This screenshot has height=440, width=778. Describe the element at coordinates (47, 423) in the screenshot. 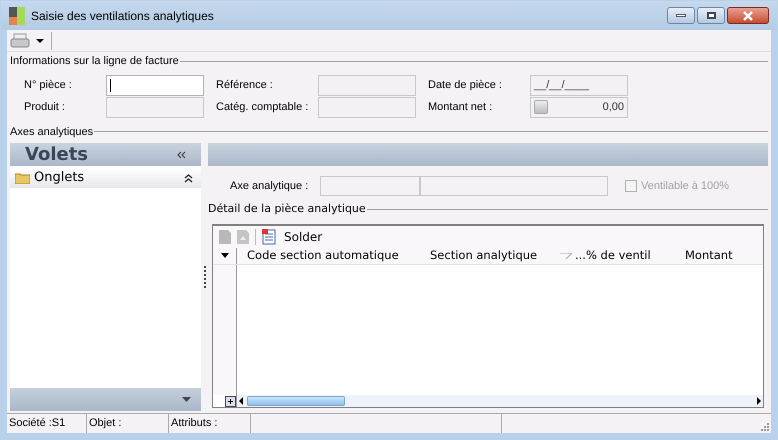

I see `status-pane: Société :S1` at that location.